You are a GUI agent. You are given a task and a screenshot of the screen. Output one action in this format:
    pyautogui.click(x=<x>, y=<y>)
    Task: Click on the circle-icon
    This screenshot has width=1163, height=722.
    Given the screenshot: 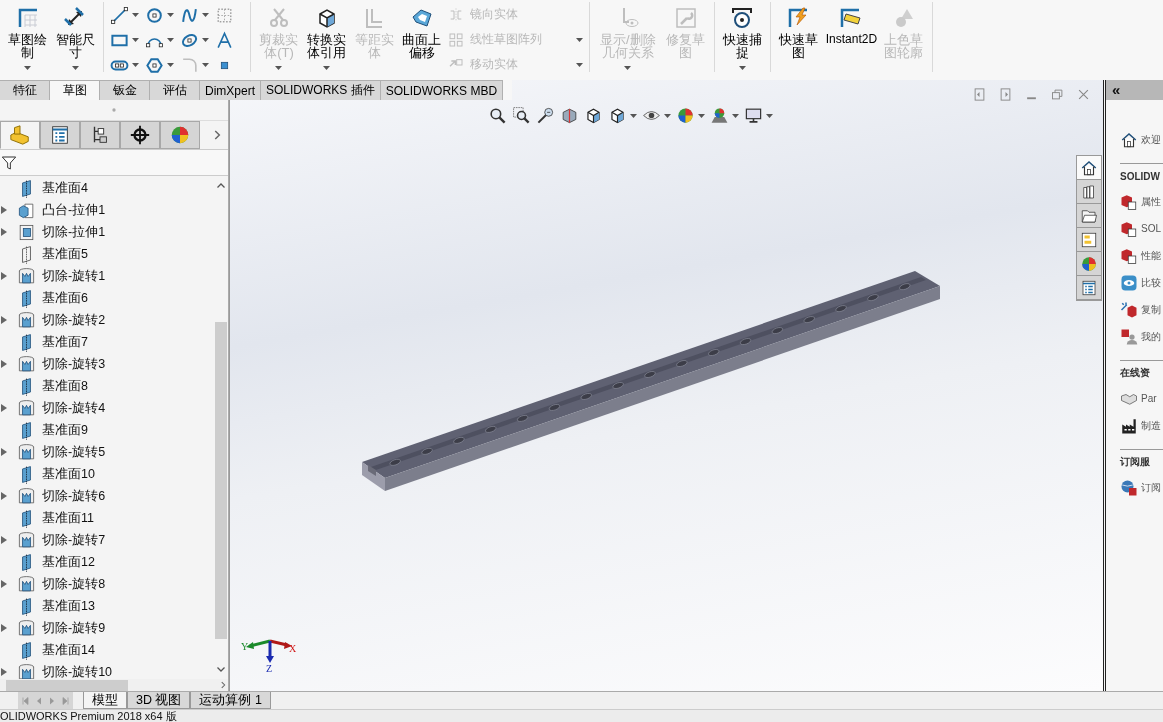 What is the action you would take?
    pyautogui.click(x=155, y=15)
    